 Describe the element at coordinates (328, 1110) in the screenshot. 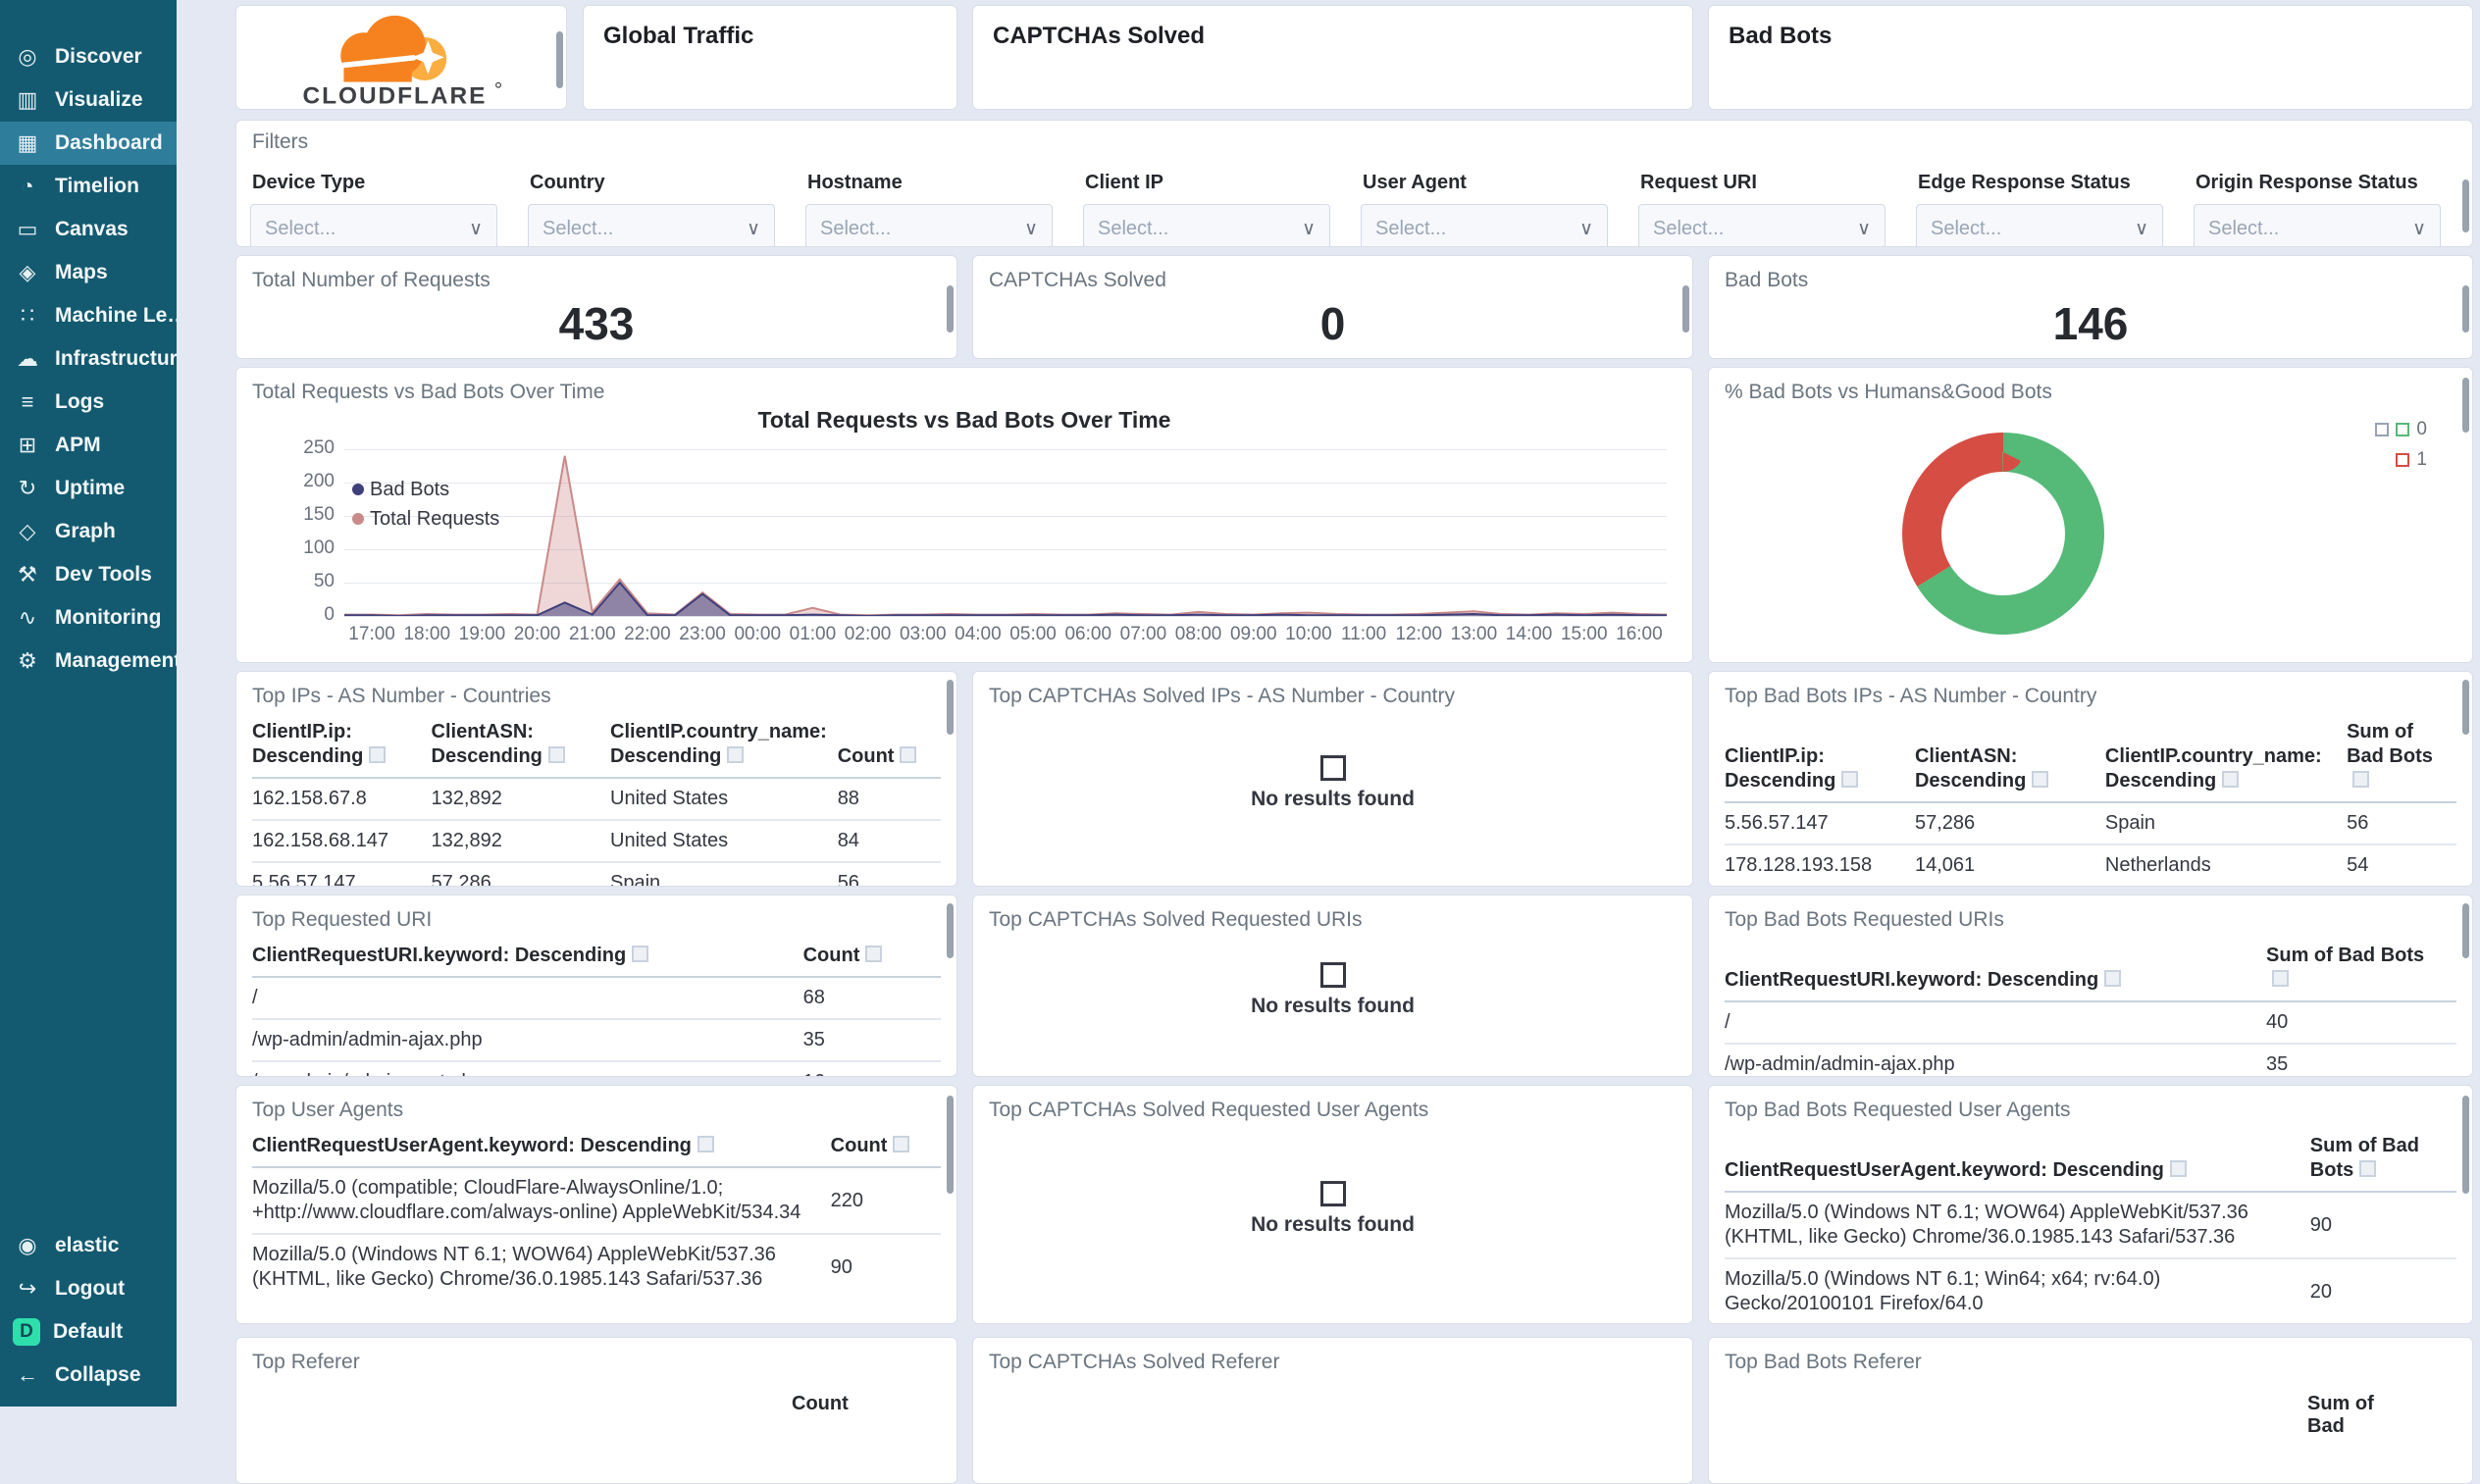

I see `panel-title: Top User Agents` at that location.